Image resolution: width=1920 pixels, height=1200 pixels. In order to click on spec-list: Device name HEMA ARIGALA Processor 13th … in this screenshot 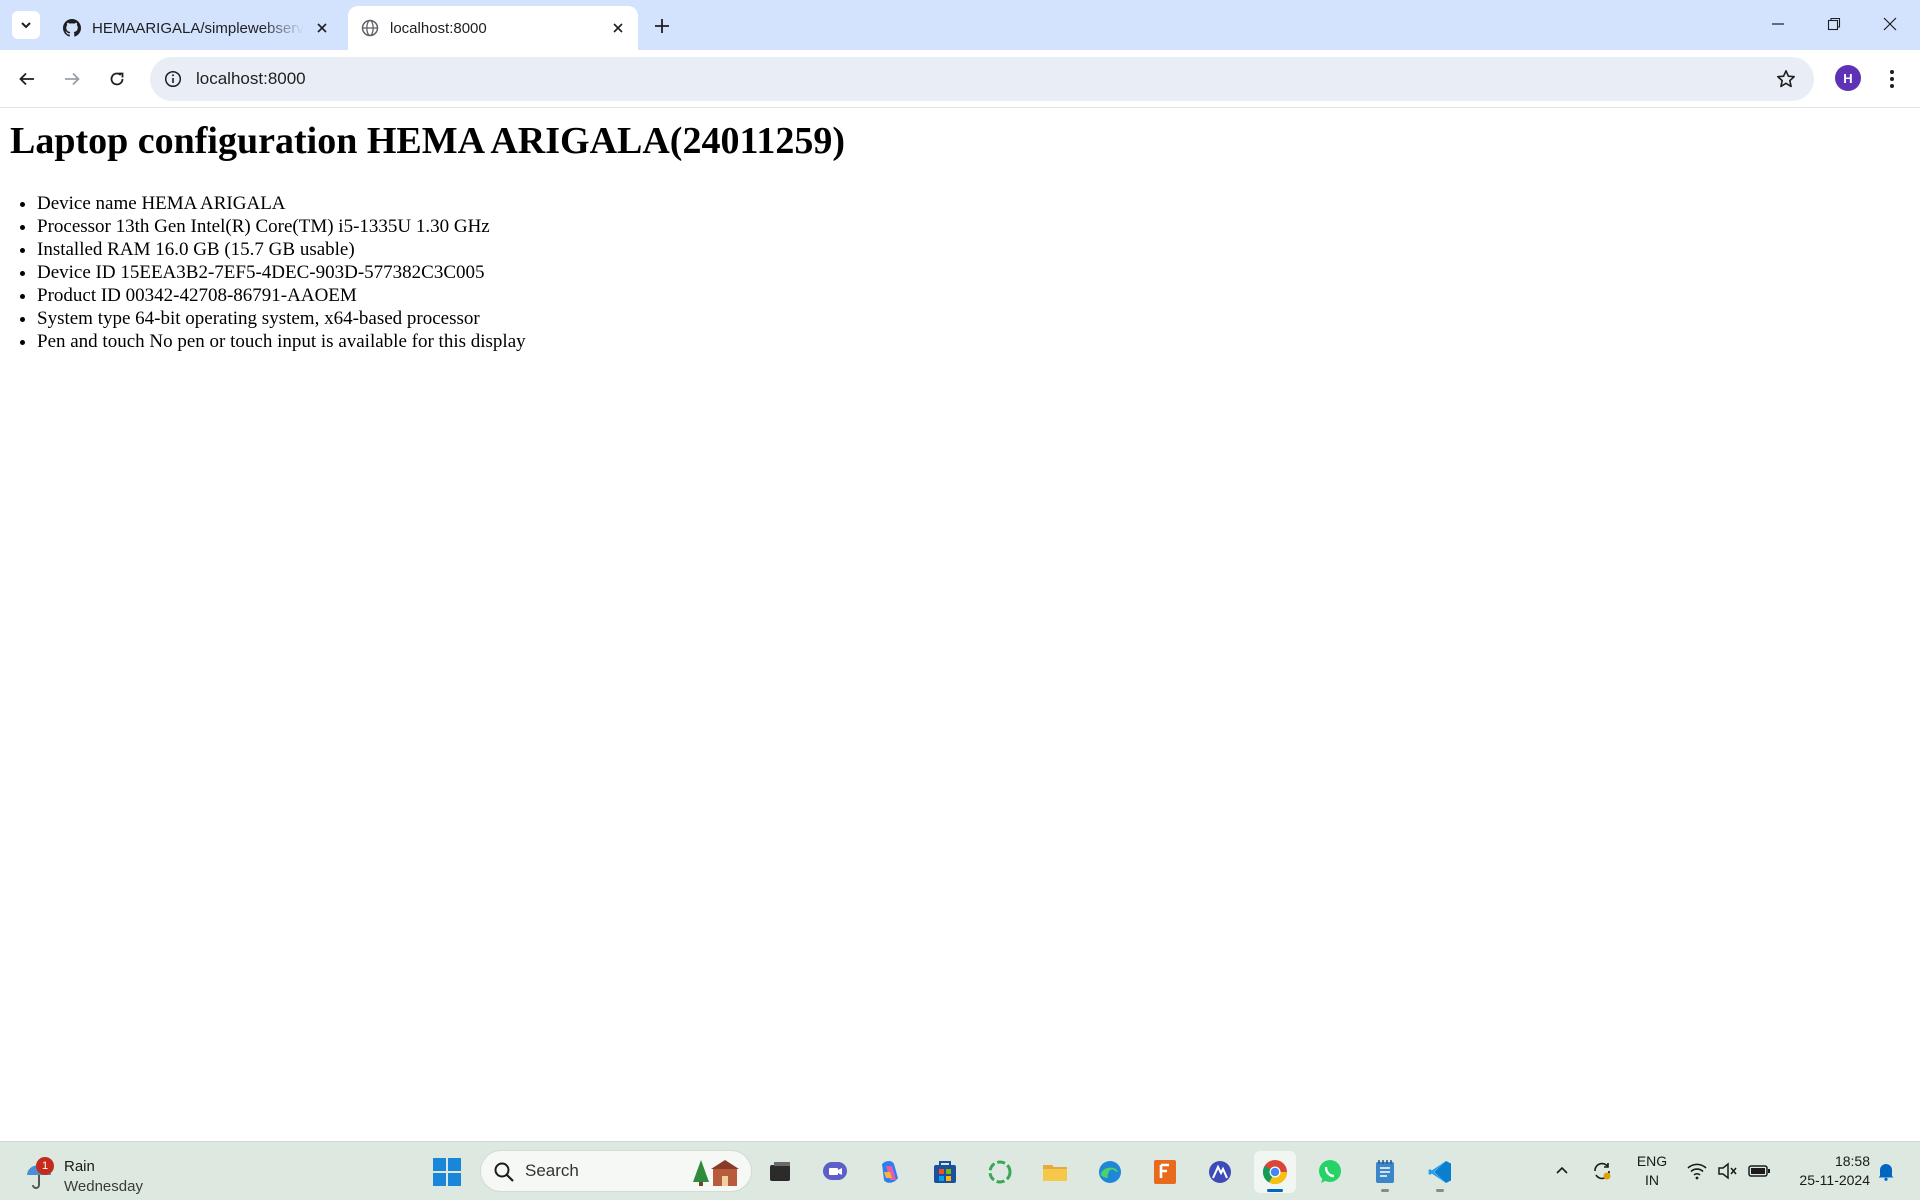, I will do `click(281, 272)`.